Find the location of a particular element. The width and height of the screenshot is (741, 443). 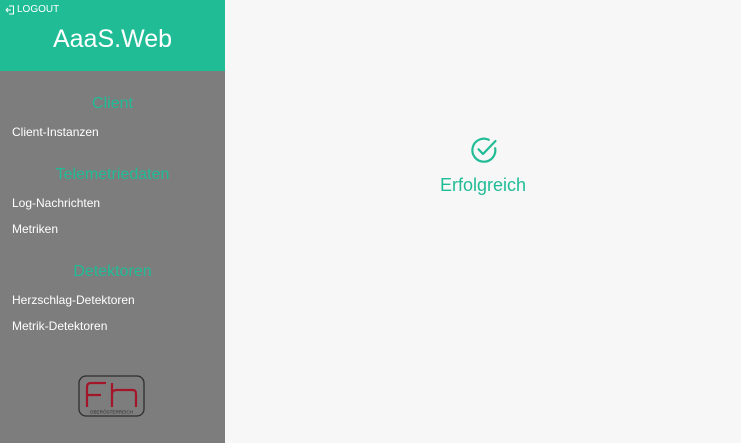

logout-icon is located at coordinates (9, 10).